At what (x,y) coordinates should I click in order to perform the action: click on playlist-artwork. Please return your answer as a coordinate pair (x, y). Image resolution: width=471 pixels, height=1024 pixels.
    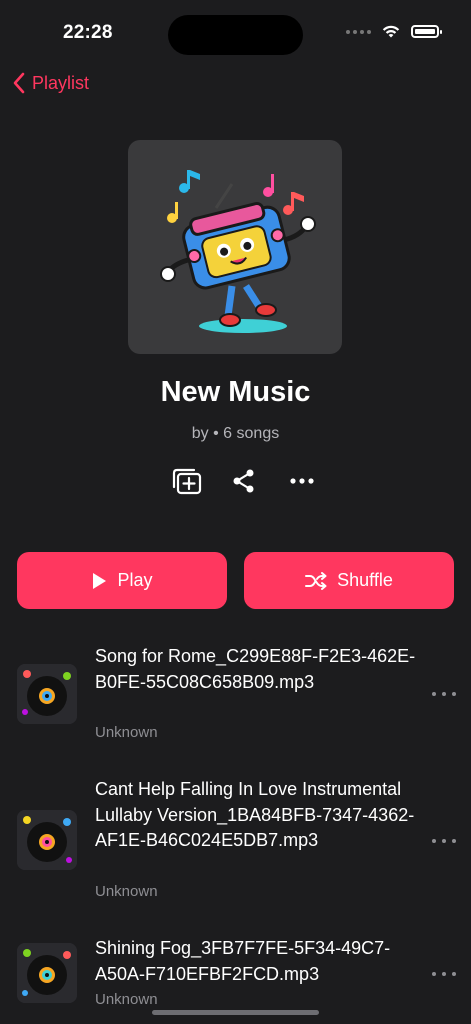
    Looking at the image, I should click on (235, 247).